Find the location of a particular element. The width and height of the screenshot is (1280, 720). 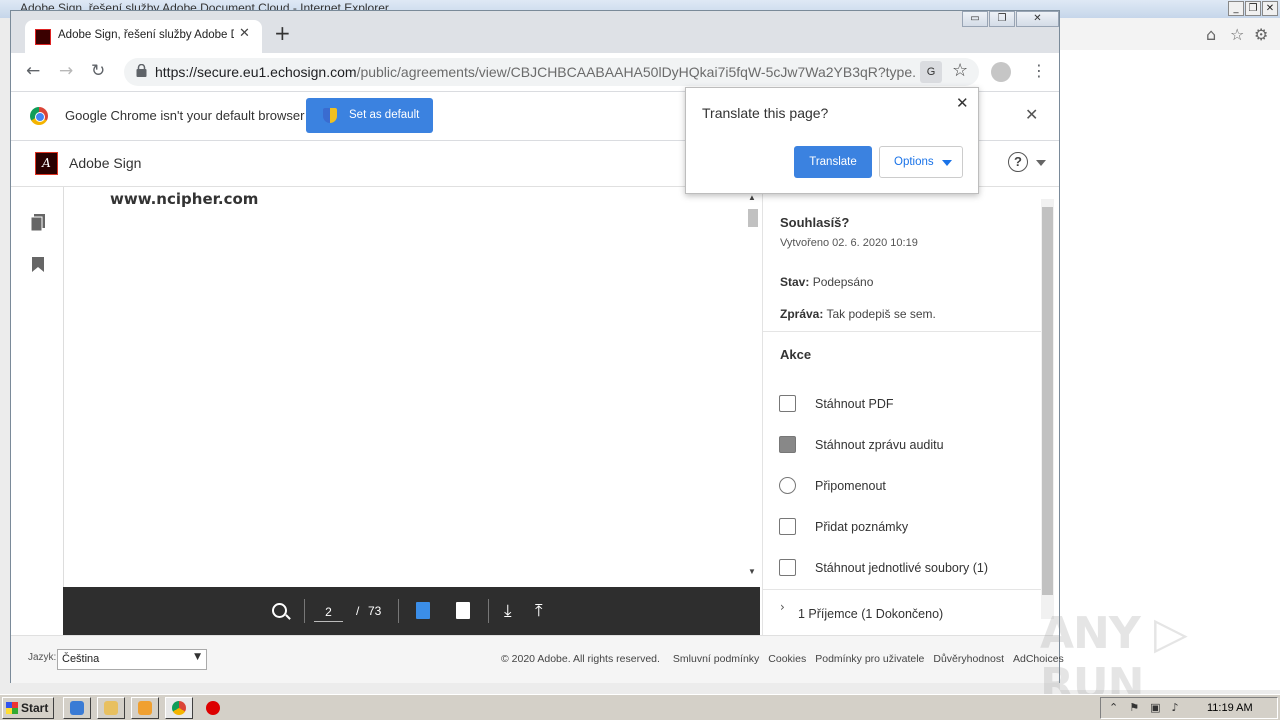

system-tray: ⌃⚑▣♪ 11:19 AM is located at coordinates (1189, 708).